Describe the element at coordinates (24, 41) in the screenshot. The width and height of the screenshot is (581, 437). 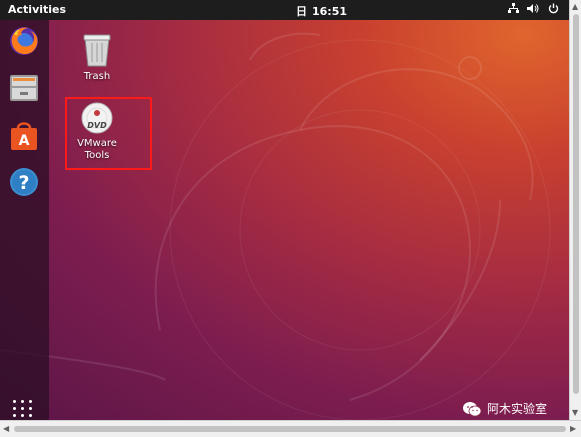
I see `firefox-icon` at that location.